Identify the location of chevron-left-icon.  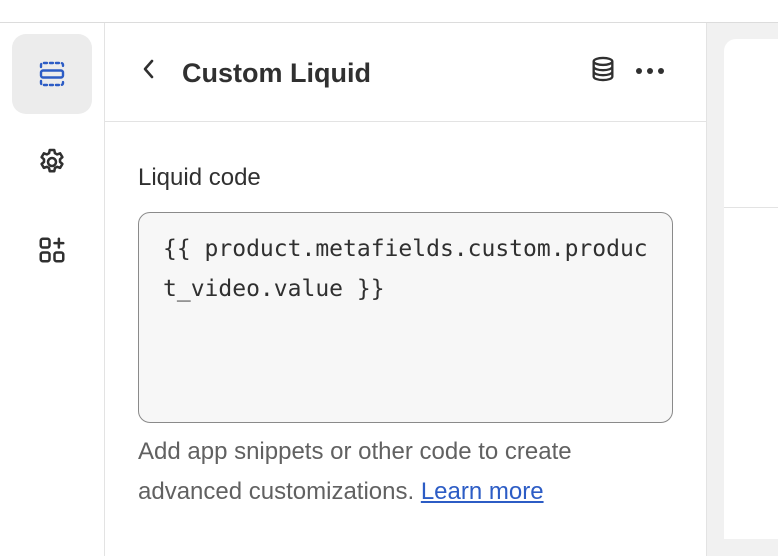
(149, 71).